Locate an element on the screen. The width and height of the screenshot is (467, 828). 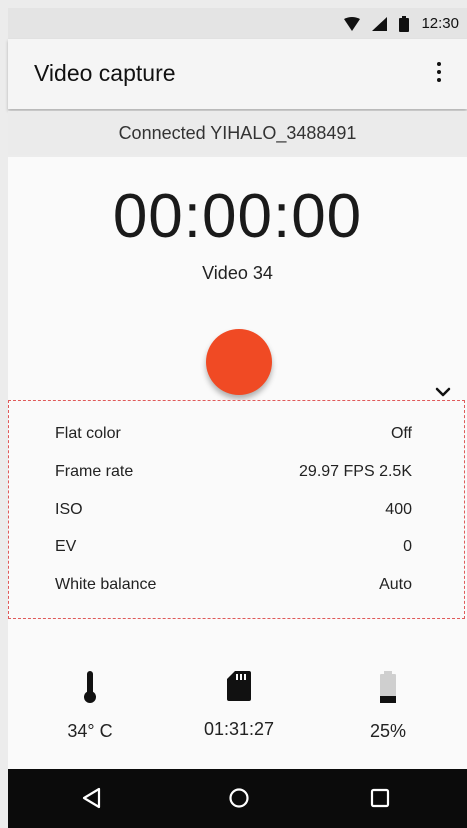
more-vert-icon is located at coordinates (439, 72).